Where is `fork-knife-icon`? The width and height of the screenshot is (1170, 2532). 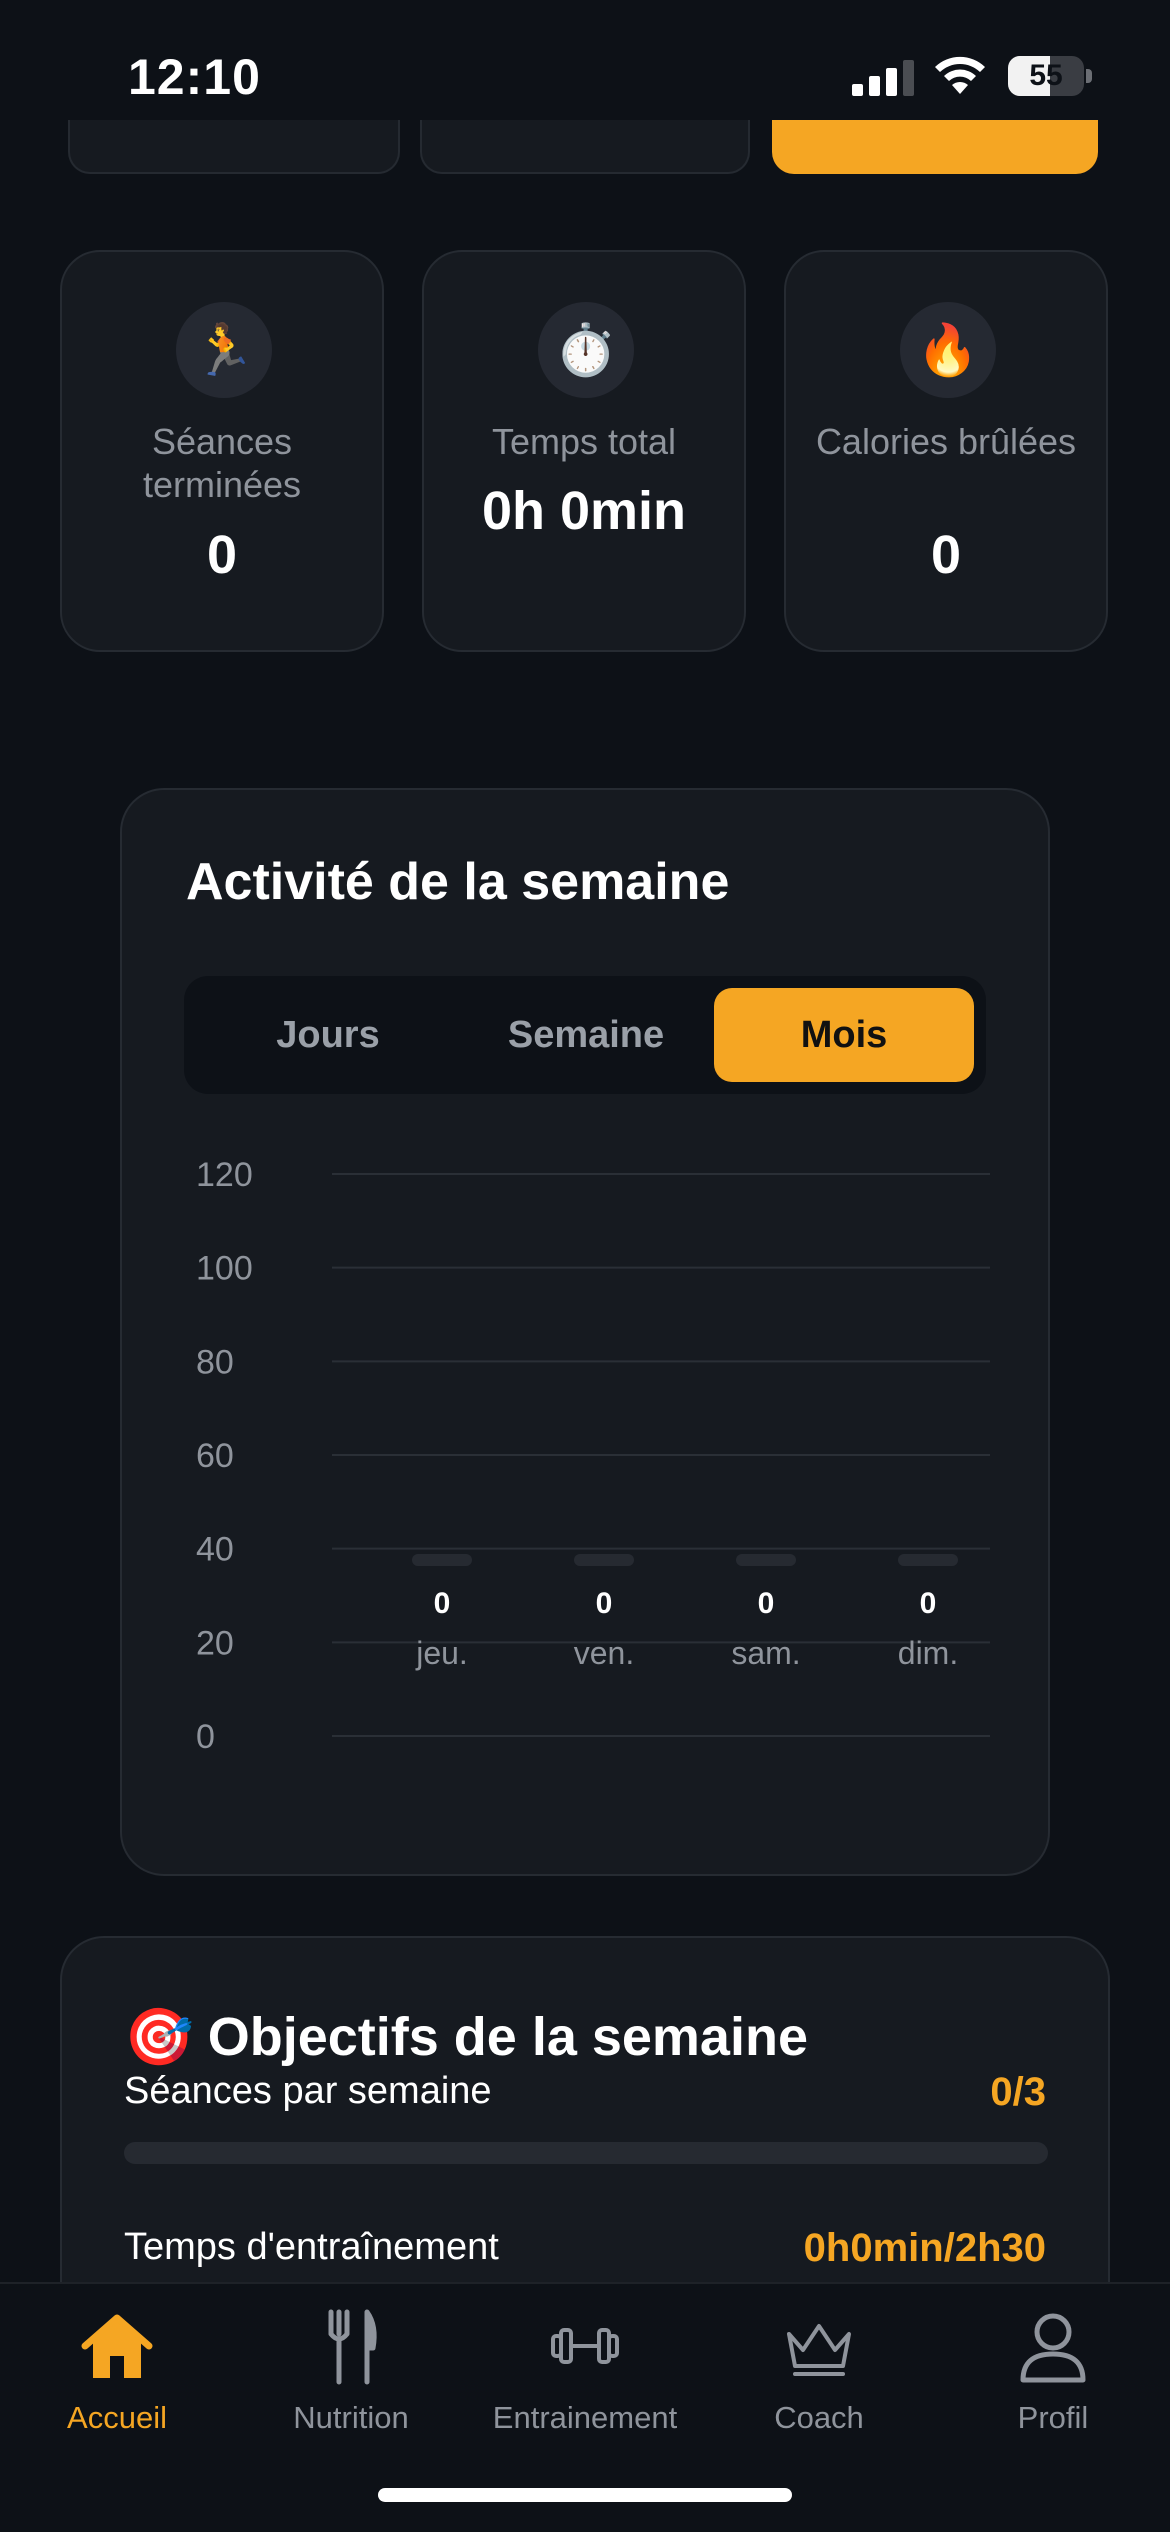 fork-knife-icon is located at coordinates (352, 2347).